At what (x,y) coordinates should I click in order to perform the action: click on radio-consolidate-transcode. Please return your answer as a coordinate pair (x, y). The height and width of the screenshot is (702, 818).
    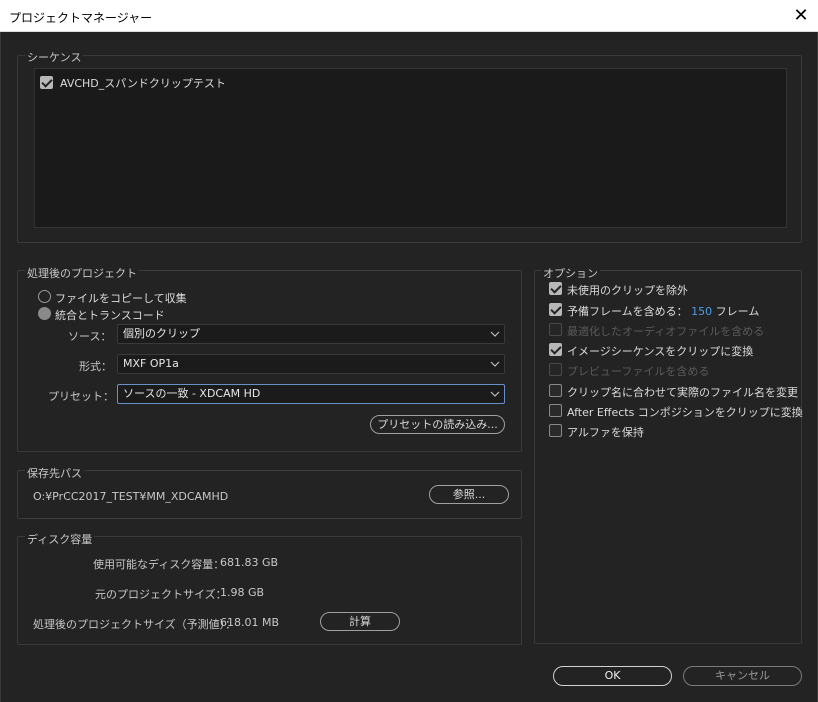
    Looking at the image, I should click on (44, 313).